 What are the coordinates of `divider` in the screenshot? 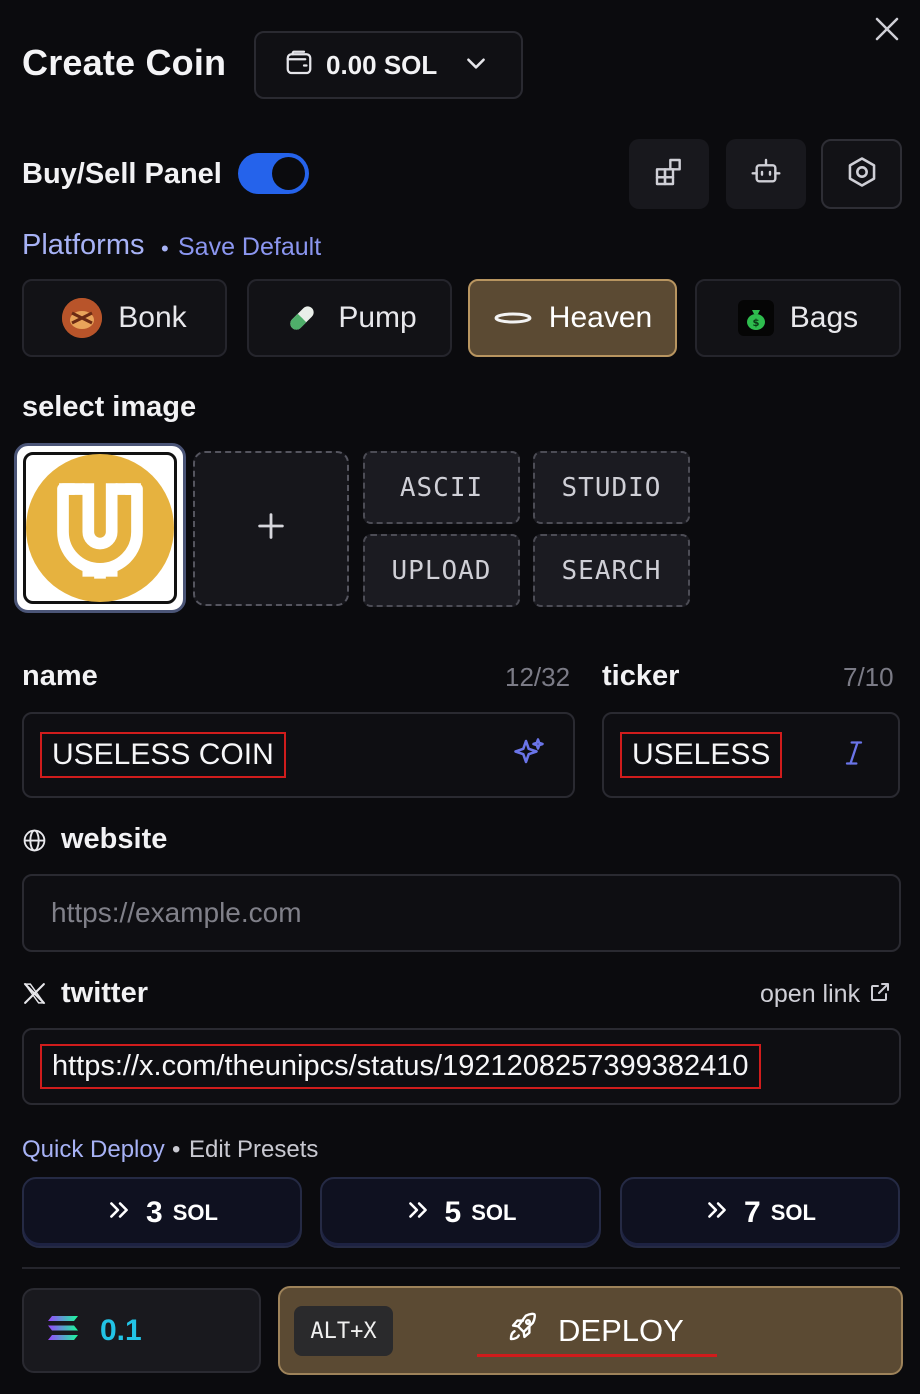 It's located at (461, 1268).